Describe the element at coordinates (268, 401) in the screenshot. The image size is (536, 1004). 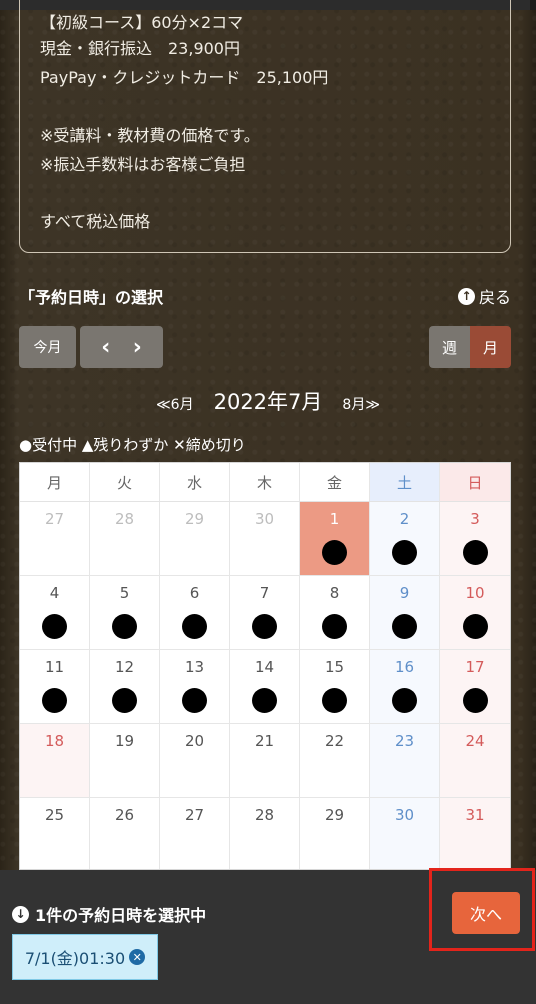
I see `month-switch: ≪6月 2022年7月 8月≫` at that location.